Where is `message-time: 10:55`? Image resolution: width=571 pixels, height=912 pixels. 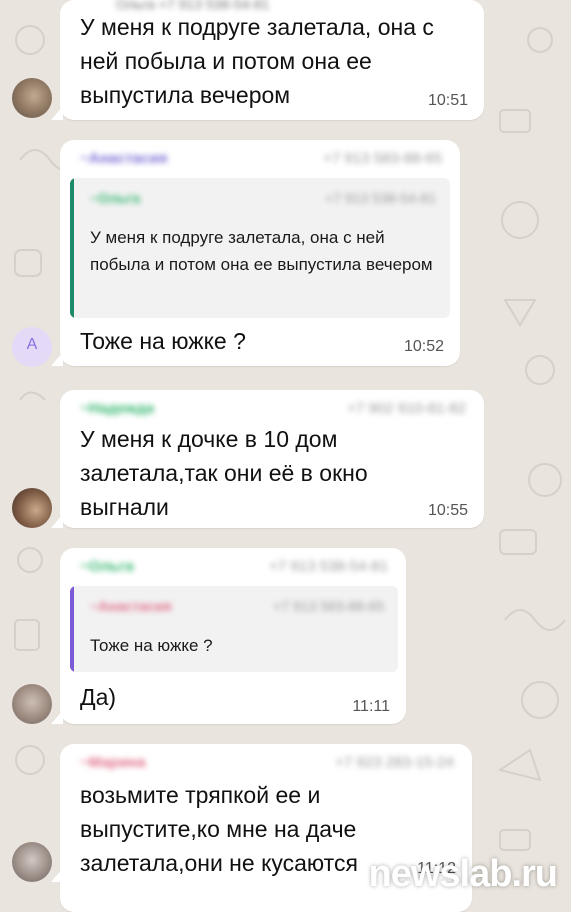
message-time: 10:55 is located at coordinates (447, 510).